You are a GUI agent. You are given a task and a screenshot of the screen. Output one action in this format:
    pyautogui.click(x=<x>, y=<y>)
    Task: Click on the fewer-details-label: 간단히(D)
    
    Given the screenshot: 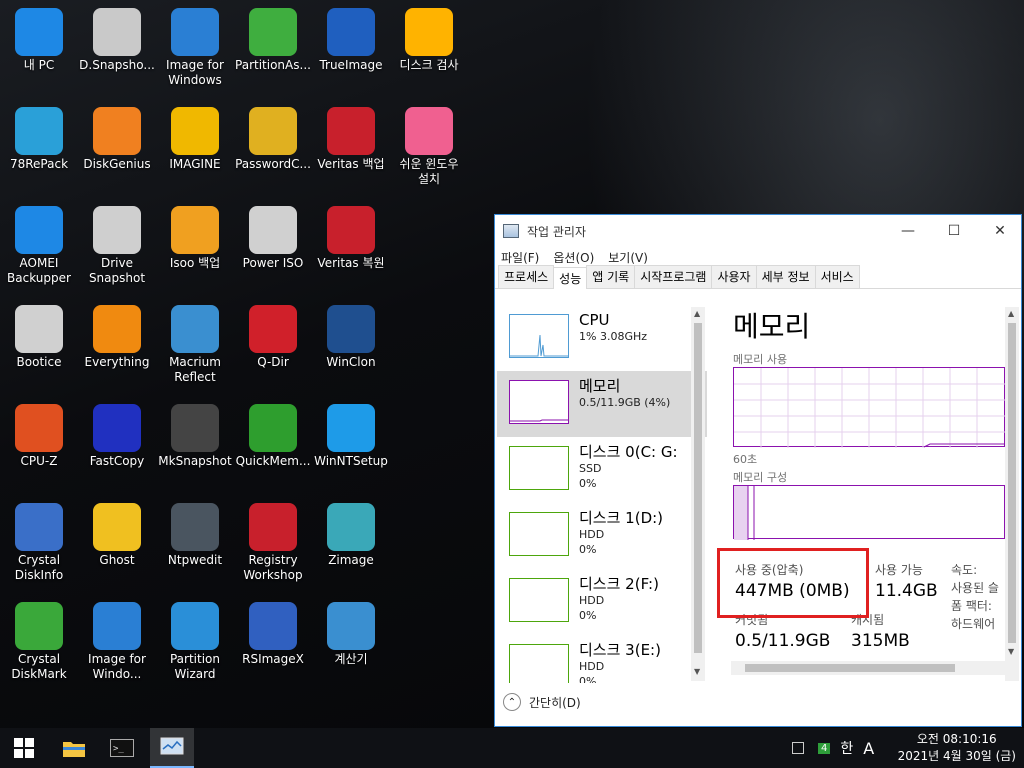 What is the action you would take?
    pyautogui.click(x=555, y=702)
    